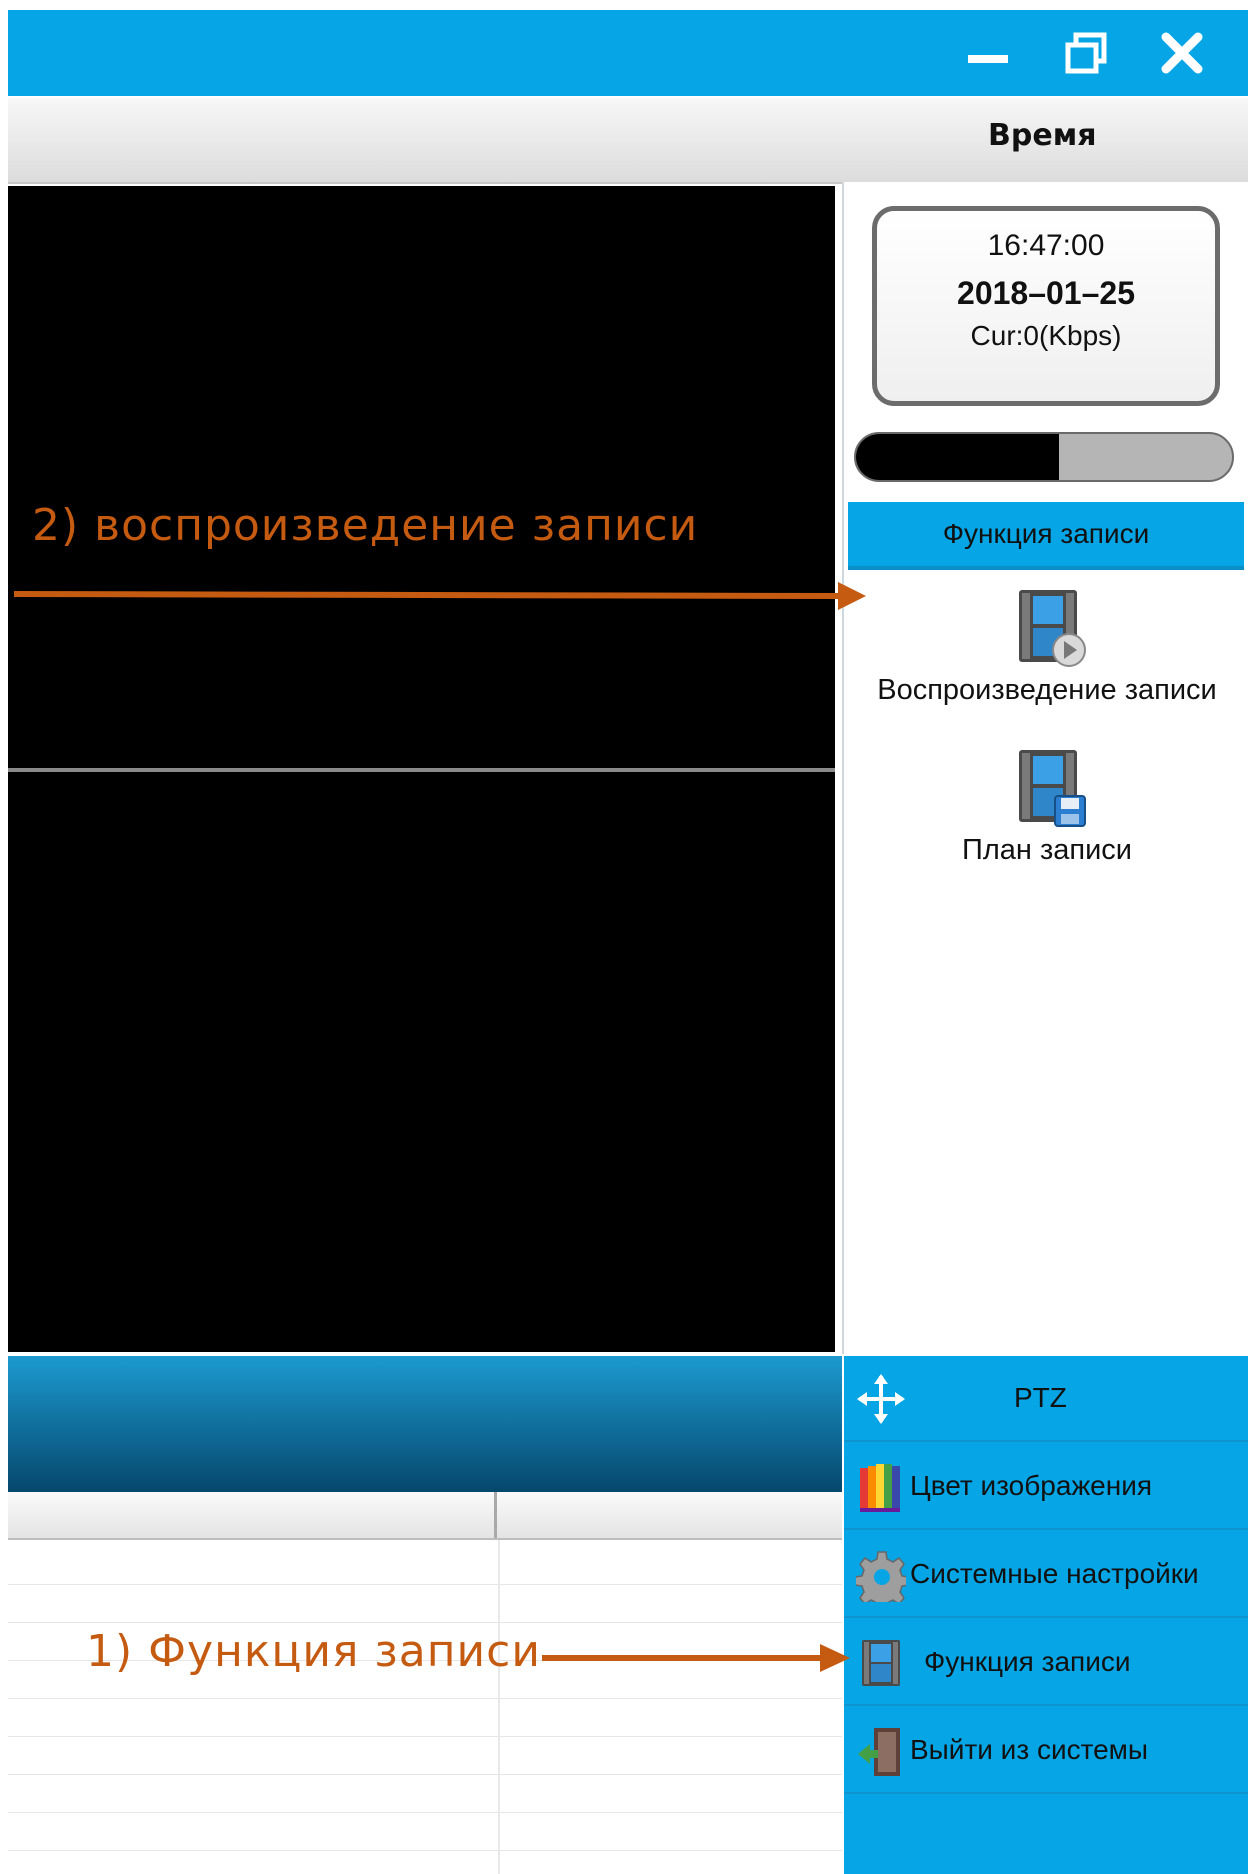 Image resolution: width=1248 pixels, height=1874 pixels. I want to click on annotation-step-2: 2) воспроизведение записи, so click(365, 525).